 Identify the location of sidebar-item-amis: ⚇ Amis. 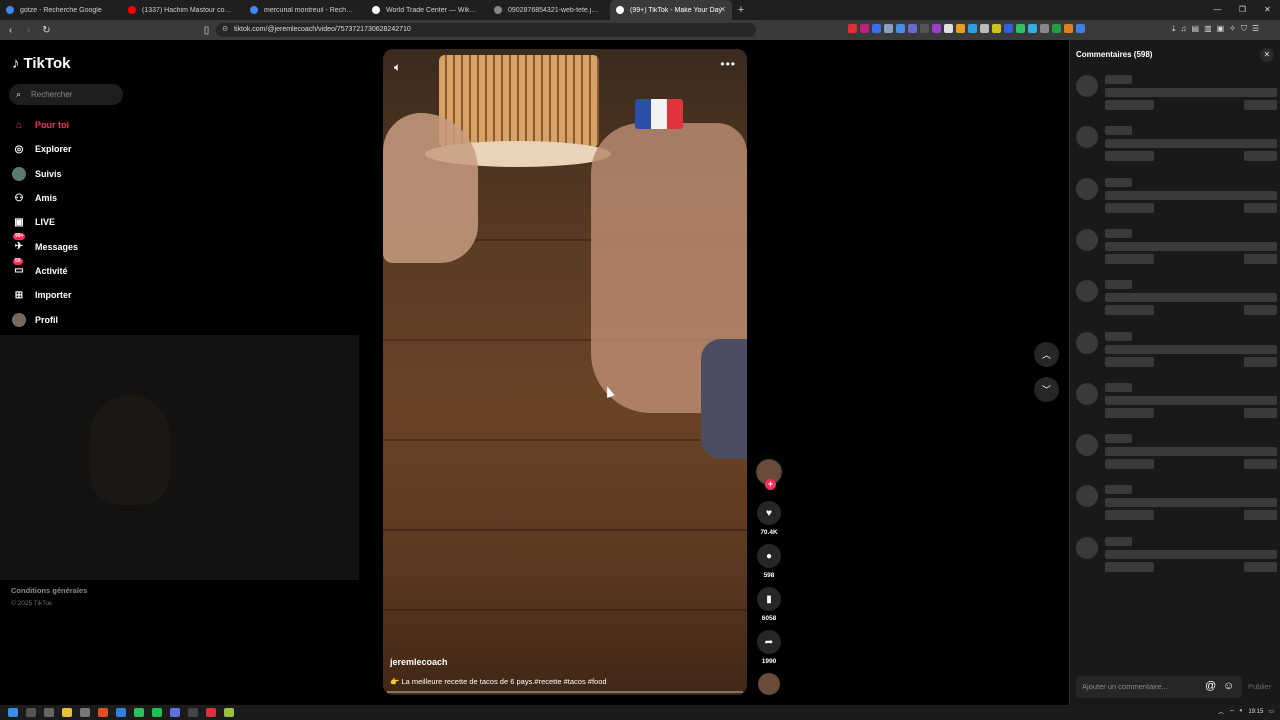
(45, 198).